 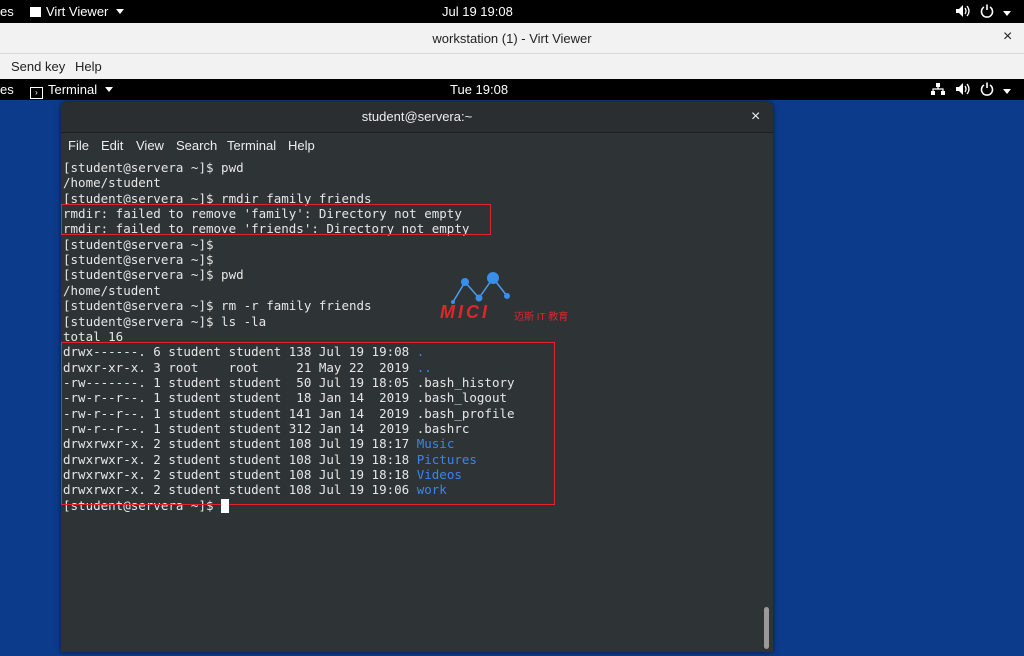 I want to click on window-title: workstation (1) - Virt Viewer, so click(x=512, y=38).